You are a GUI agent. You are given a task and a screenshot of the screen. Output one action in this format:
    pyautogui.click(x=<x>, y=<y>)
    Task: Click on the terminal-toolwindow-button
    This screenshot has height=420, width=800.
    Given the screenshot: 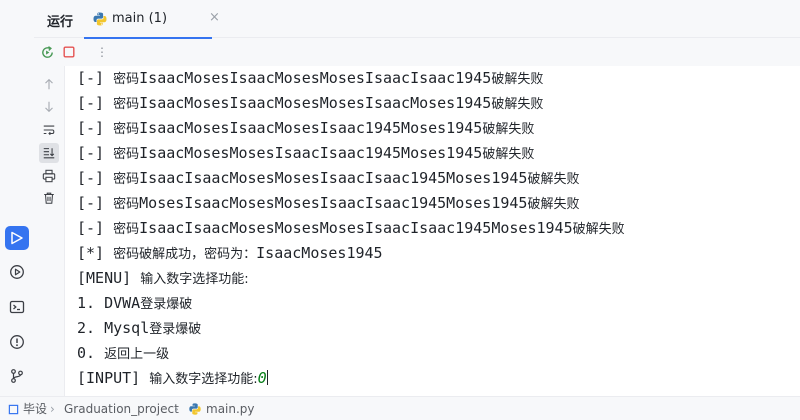 What is the action you would take?
    pyautogui.click(x=17, y=307)
    